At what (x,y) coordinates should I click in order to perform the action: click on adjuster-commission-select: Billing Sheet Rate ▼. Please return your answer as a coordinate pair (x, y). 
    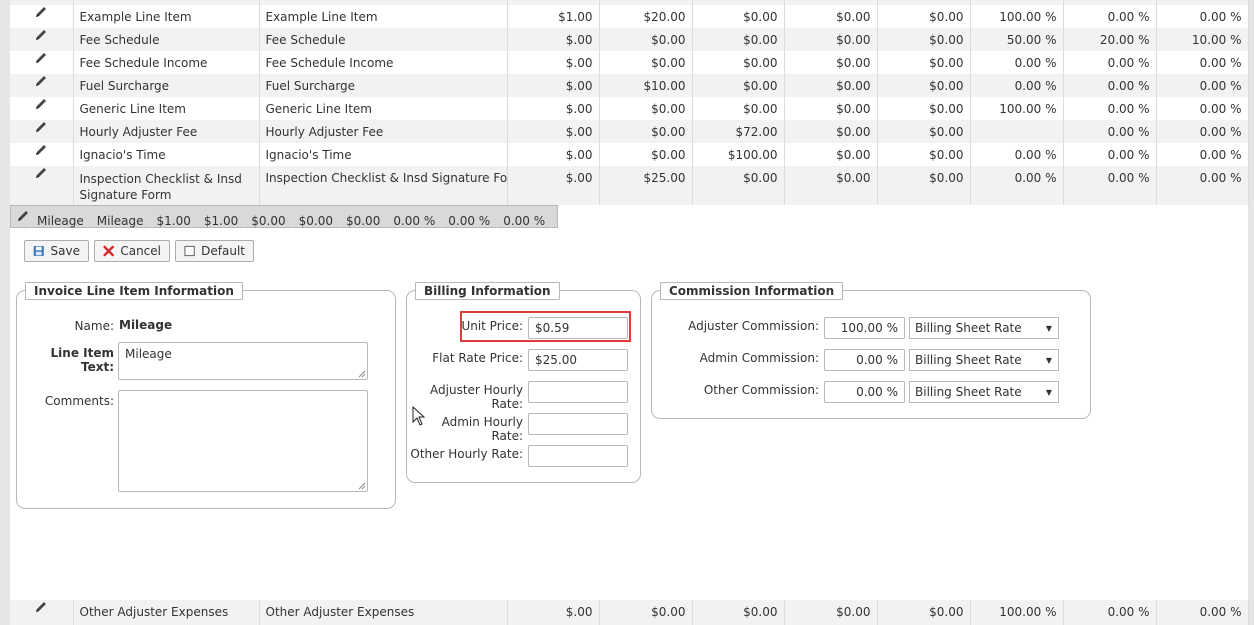
    Looking at the image, I should click on (984, 328).